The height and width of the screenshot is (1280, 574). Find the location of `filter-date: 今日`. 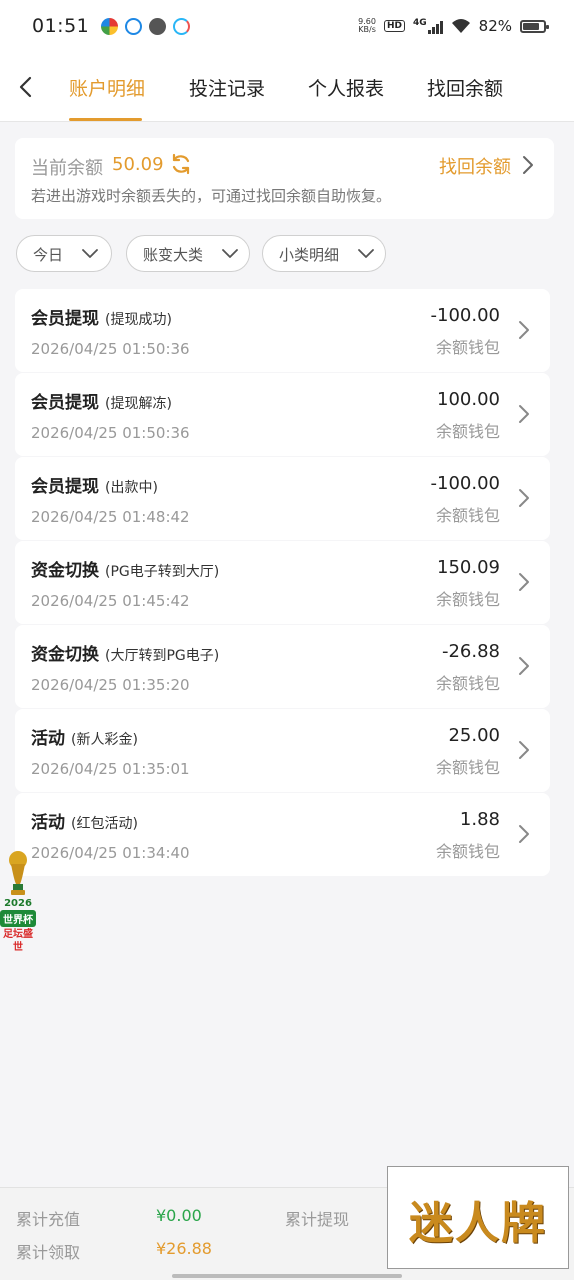

filter-date: 今日 is located at coordinates (64, 253).